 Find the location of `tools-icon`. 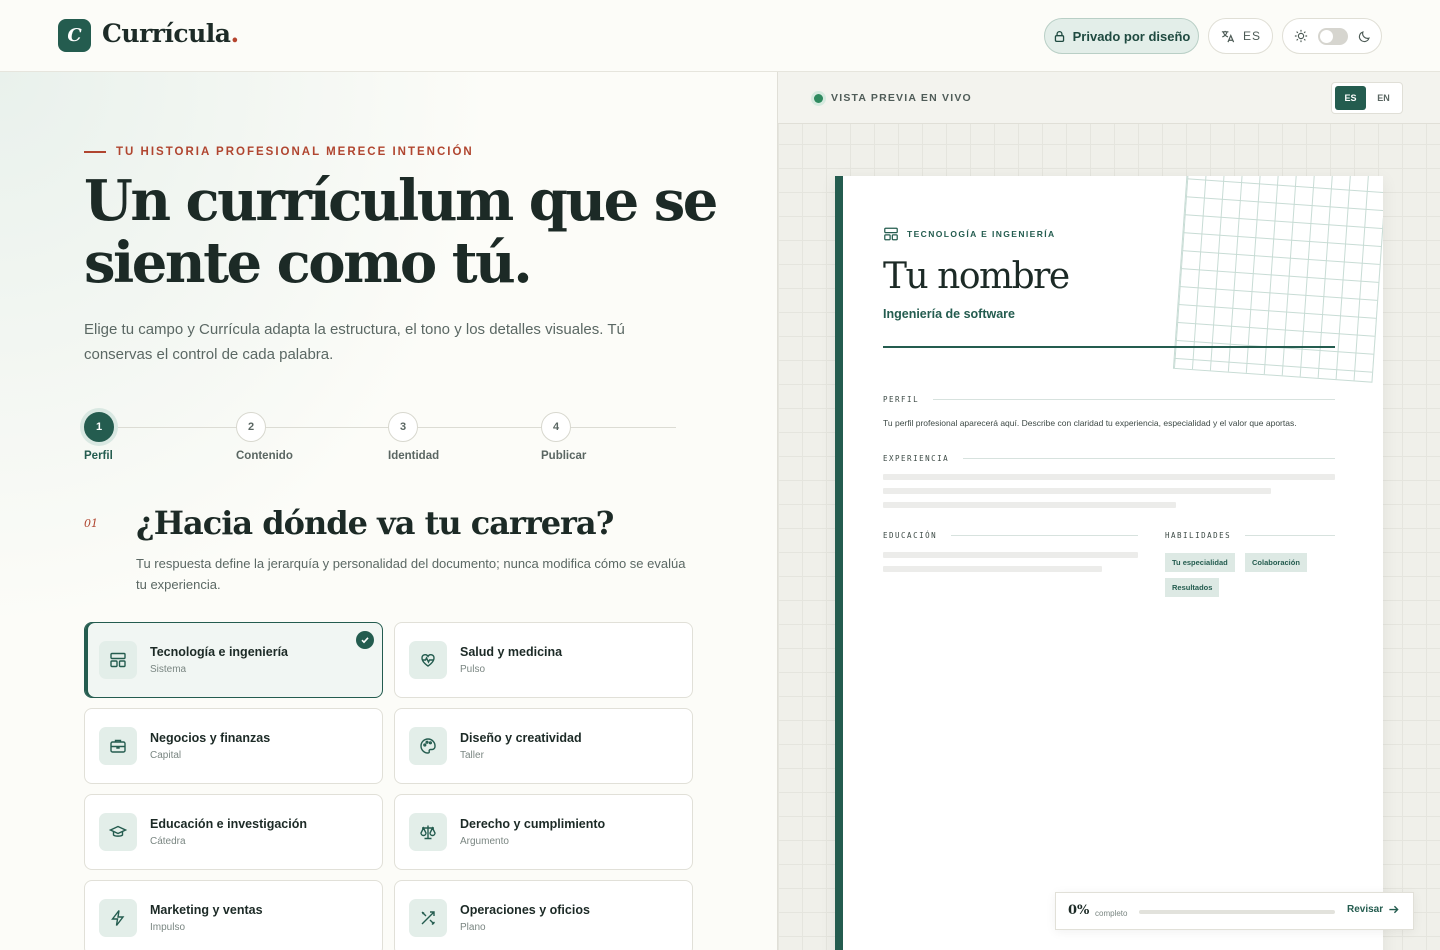

tools-icon is located at coordinates (428, 918).